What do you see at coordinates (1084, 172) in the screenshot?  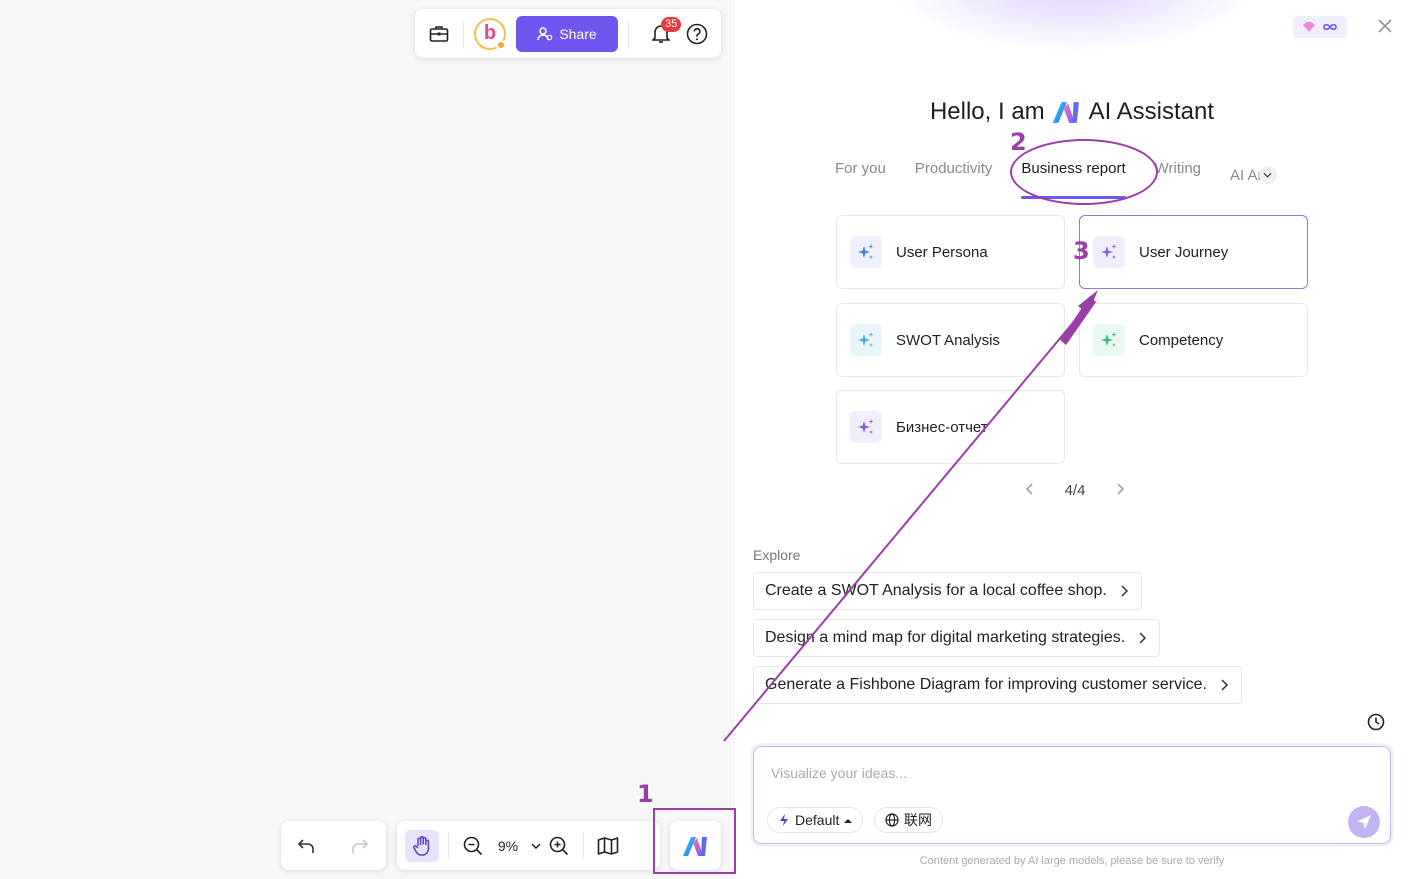 I see `annotation-circle` at bounding box center [1084, 172].